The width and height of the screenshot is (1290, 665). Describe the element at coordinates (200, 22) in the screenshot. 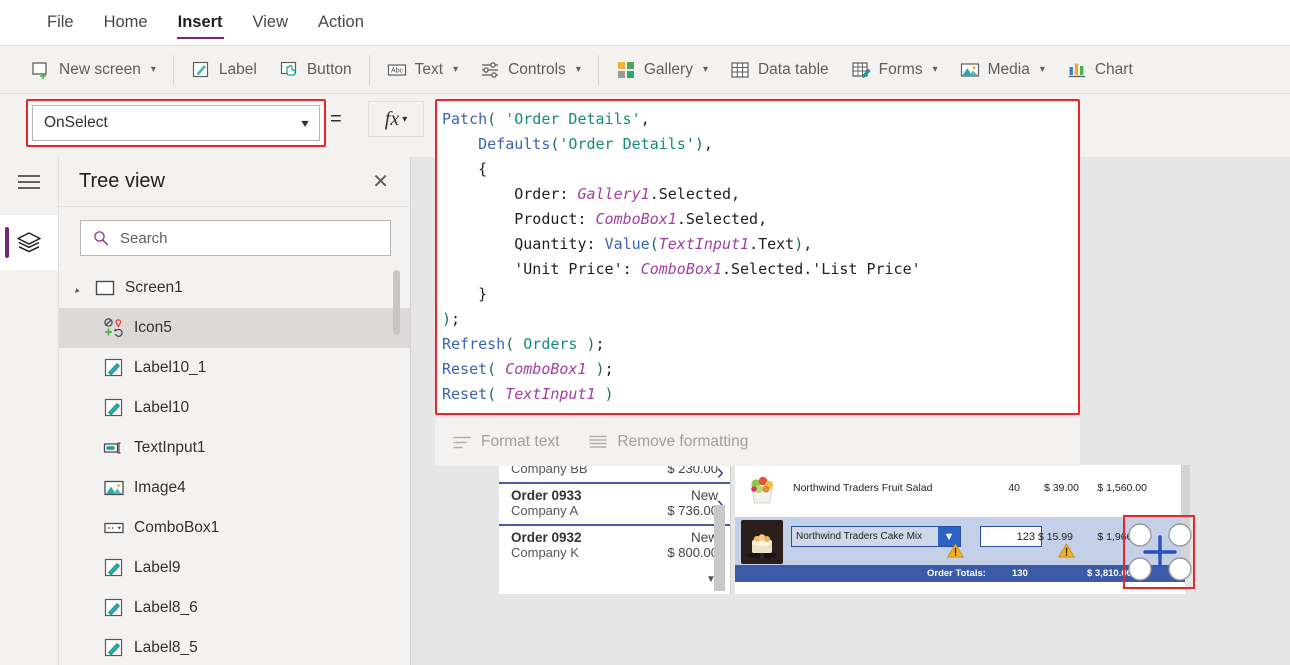

I see `menu-item-insert: Insert` at that location.